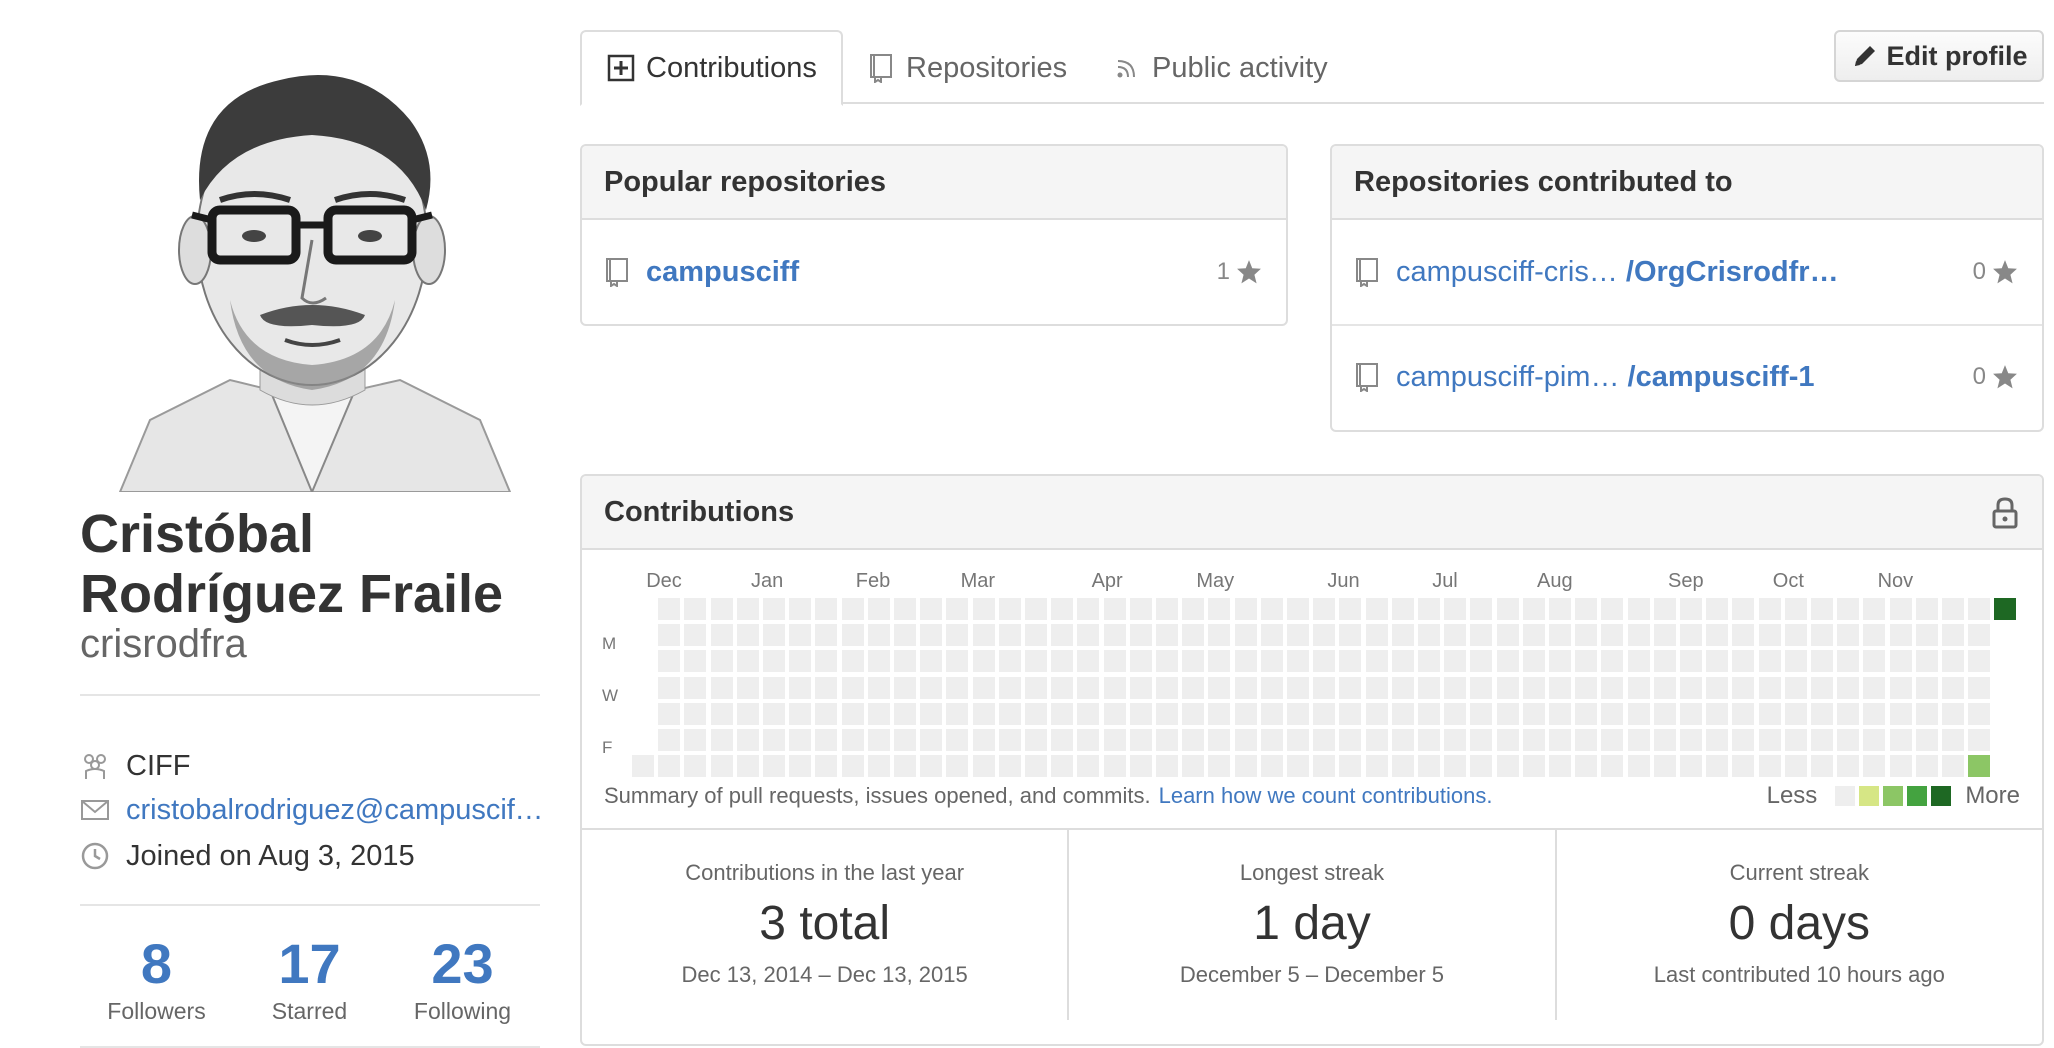  Describe the element at coordinates (1687, 376) in the screenshot. I see `contributed-repo-row: campusciff-pim… /campusciff-1 0` at that location.